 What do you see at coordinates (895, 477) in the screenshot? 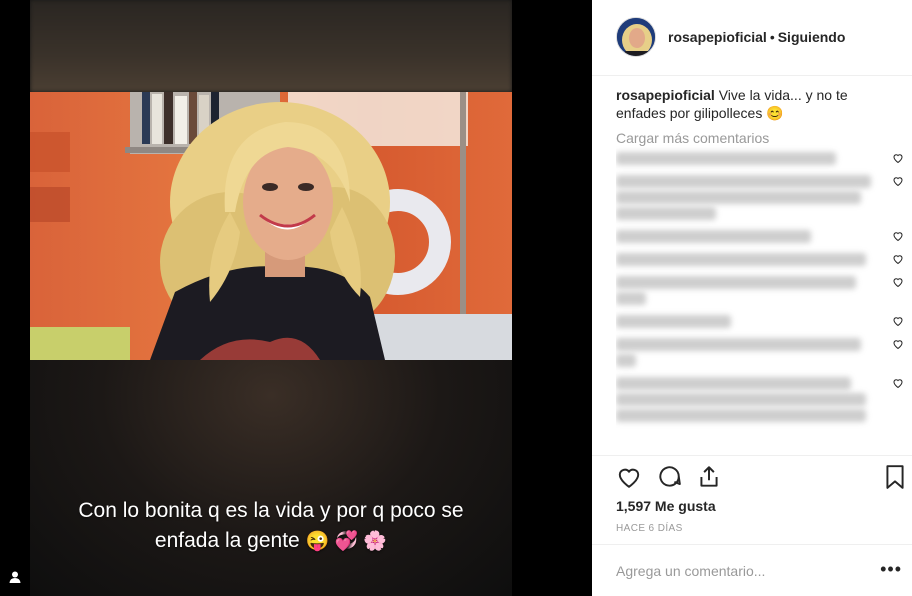
I see `bookmark-icon` at bounding box center [895, 477].